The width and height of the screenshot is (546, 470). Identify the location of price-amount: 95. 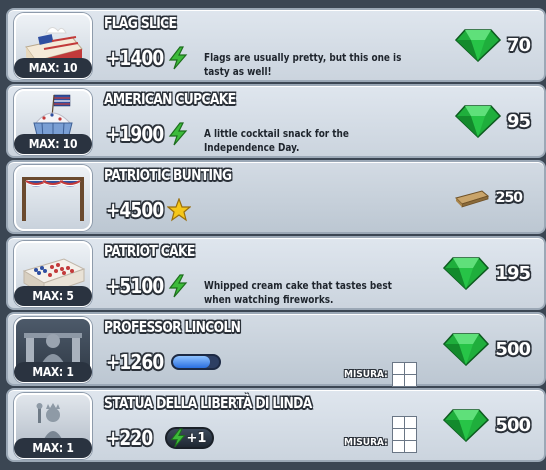
(518, 121).